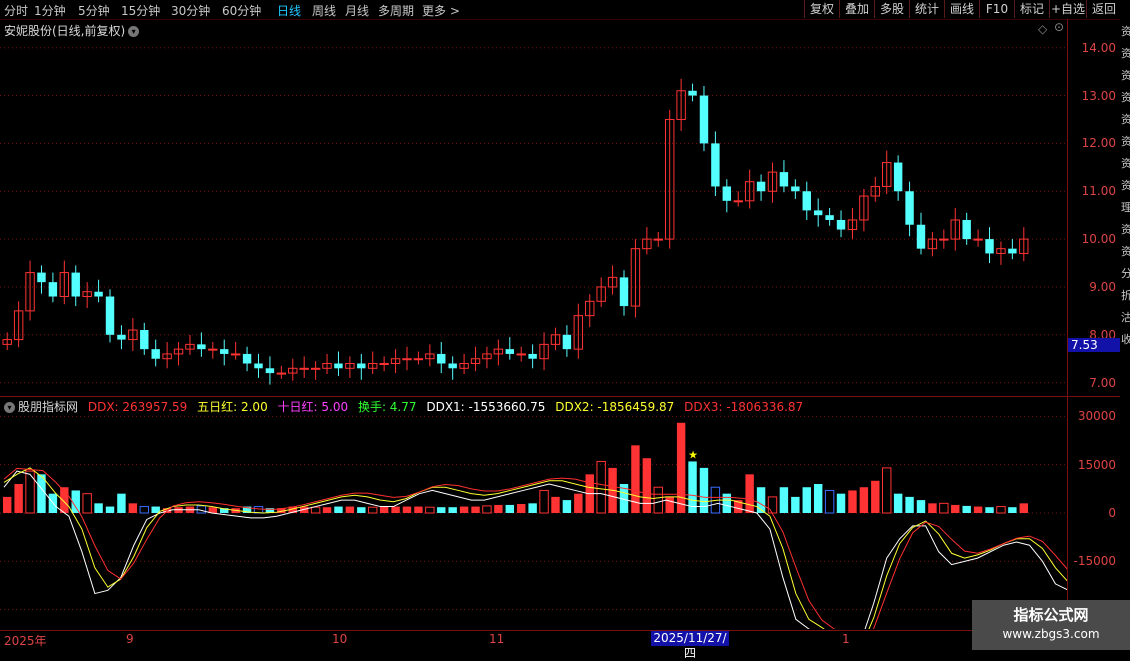 The height and width of the screenshot is (661, 1130). I want to click on indicator-tick: 30000, so click(1096, 416).